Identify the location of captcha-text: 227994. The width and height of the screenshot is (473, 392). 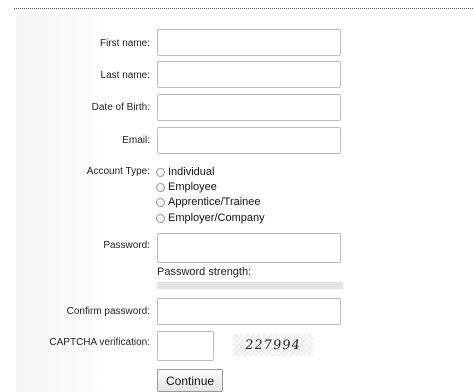
(273, 345).